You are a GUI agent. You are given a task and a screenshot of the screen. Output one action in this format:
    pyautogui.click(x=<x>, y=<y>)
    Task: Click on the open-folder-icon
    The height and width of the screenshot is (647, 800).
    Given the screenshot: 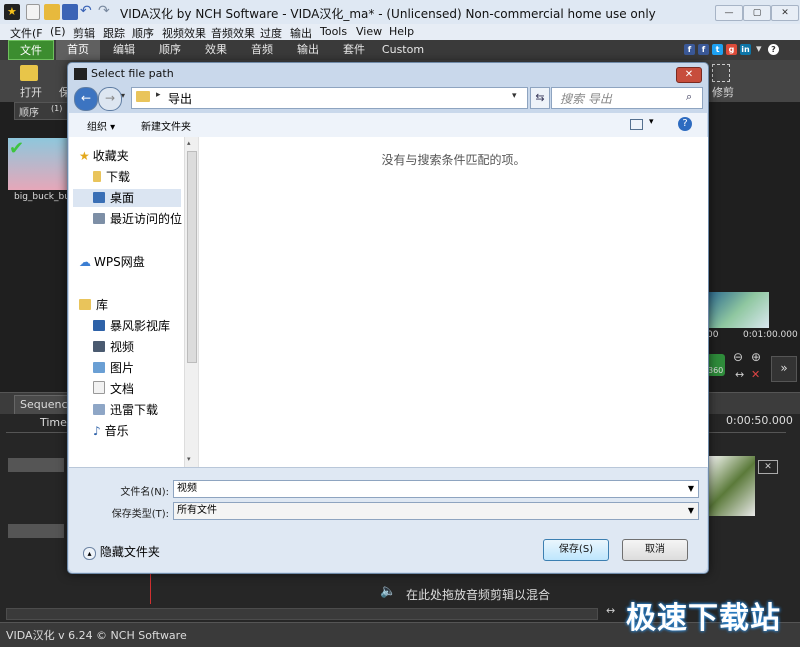 What is the action you would take?
    pyautogui.click(x=52, y=12)
    